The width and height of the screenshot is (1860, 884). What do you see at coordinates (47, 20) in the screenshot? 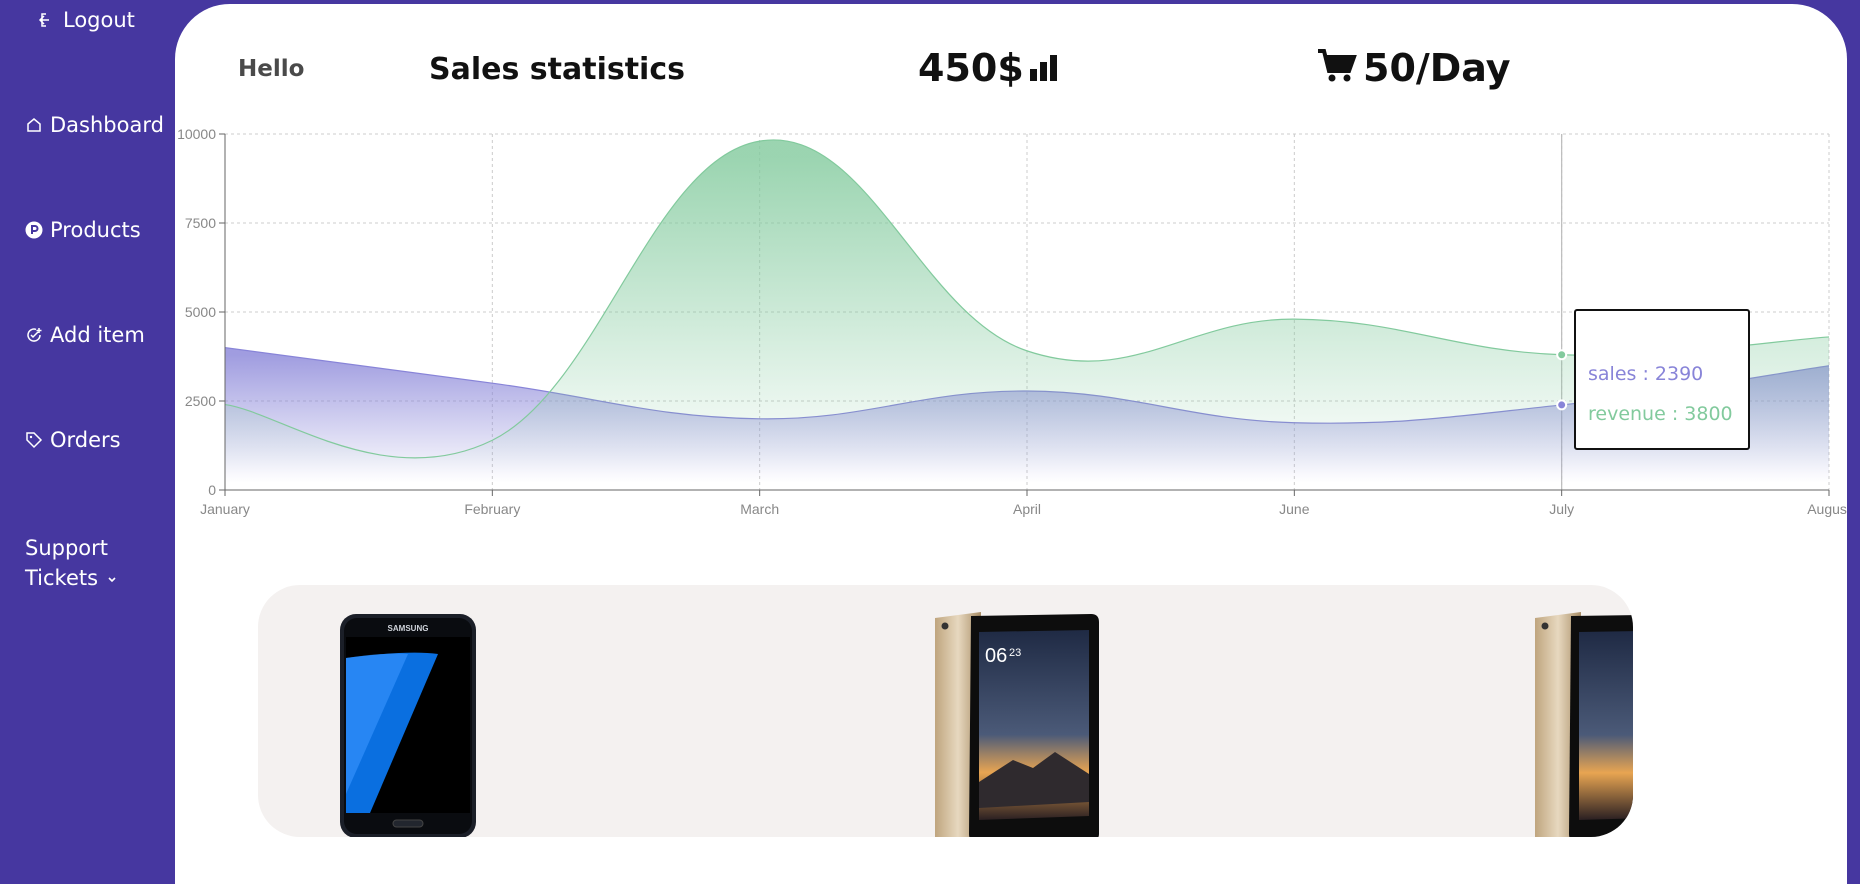
I see `logout-icon` at bounding box center [47, 20].